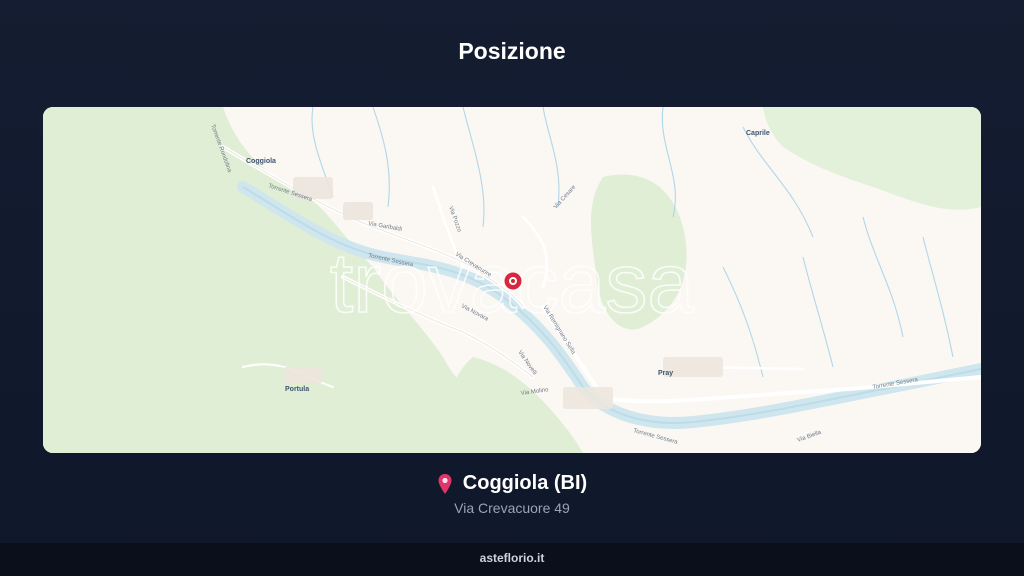 The image size is (1024, 576). I want to click on location-info: Coggiola (BI), so click(512, 486).